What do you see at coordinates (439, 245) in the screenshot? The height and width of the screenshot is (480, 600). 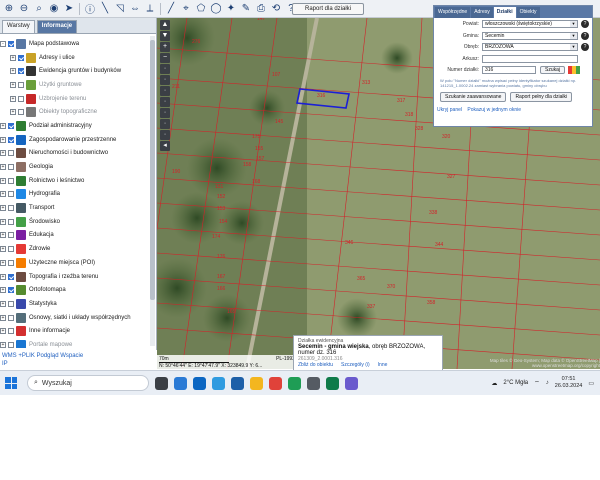 I see `parcel-number-label: 344` at bounding box center [439, 245].